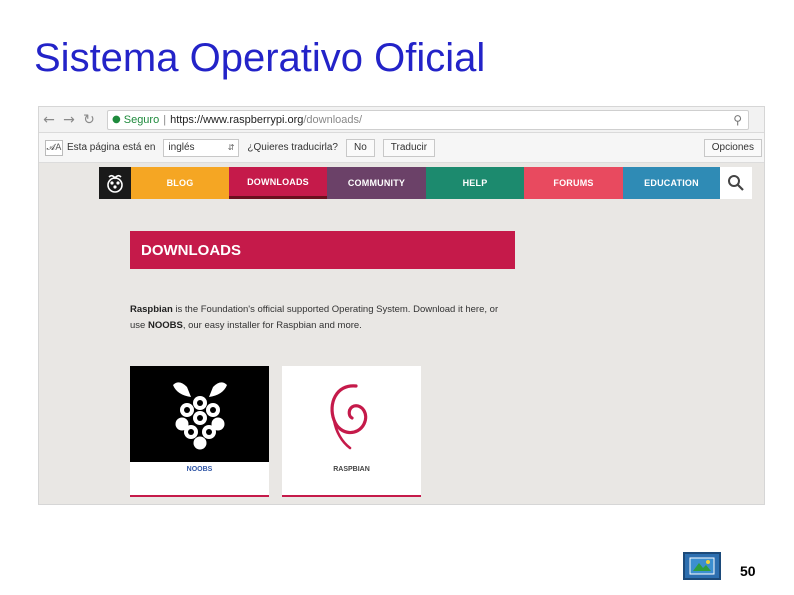 The height and width of the screenshot is (595, 794). I want to click on no-button: No, so click(360, 147).